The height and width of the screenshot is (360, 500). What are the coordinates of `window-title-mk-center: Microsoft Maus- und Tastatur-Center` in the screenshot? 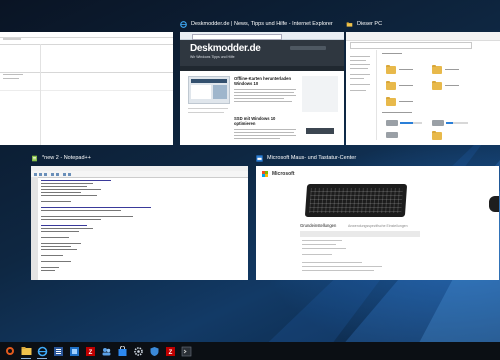 It's located at (306, 158).